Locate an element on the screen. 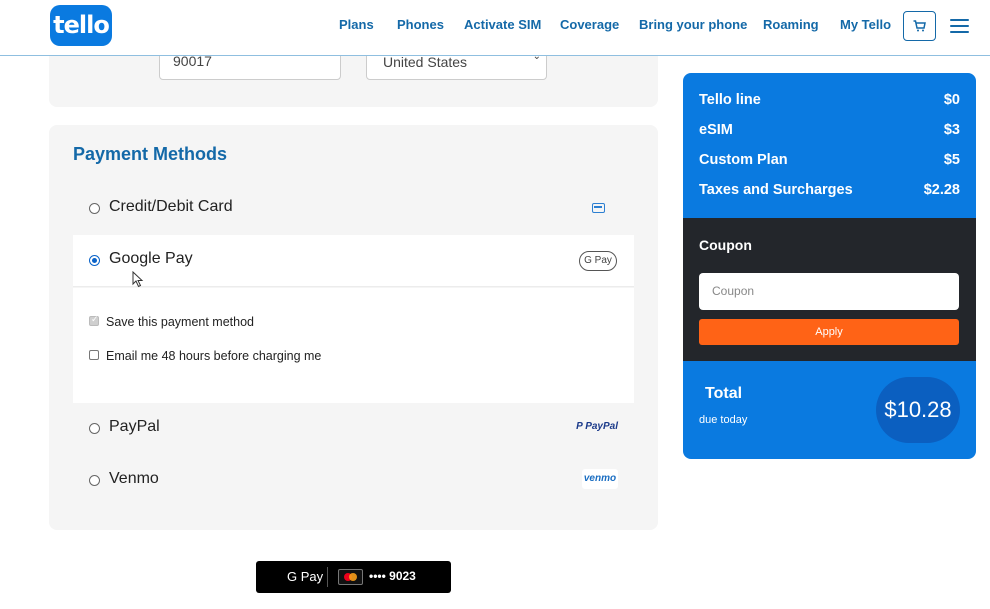  cart-icon is located at coordinates (919, 26).